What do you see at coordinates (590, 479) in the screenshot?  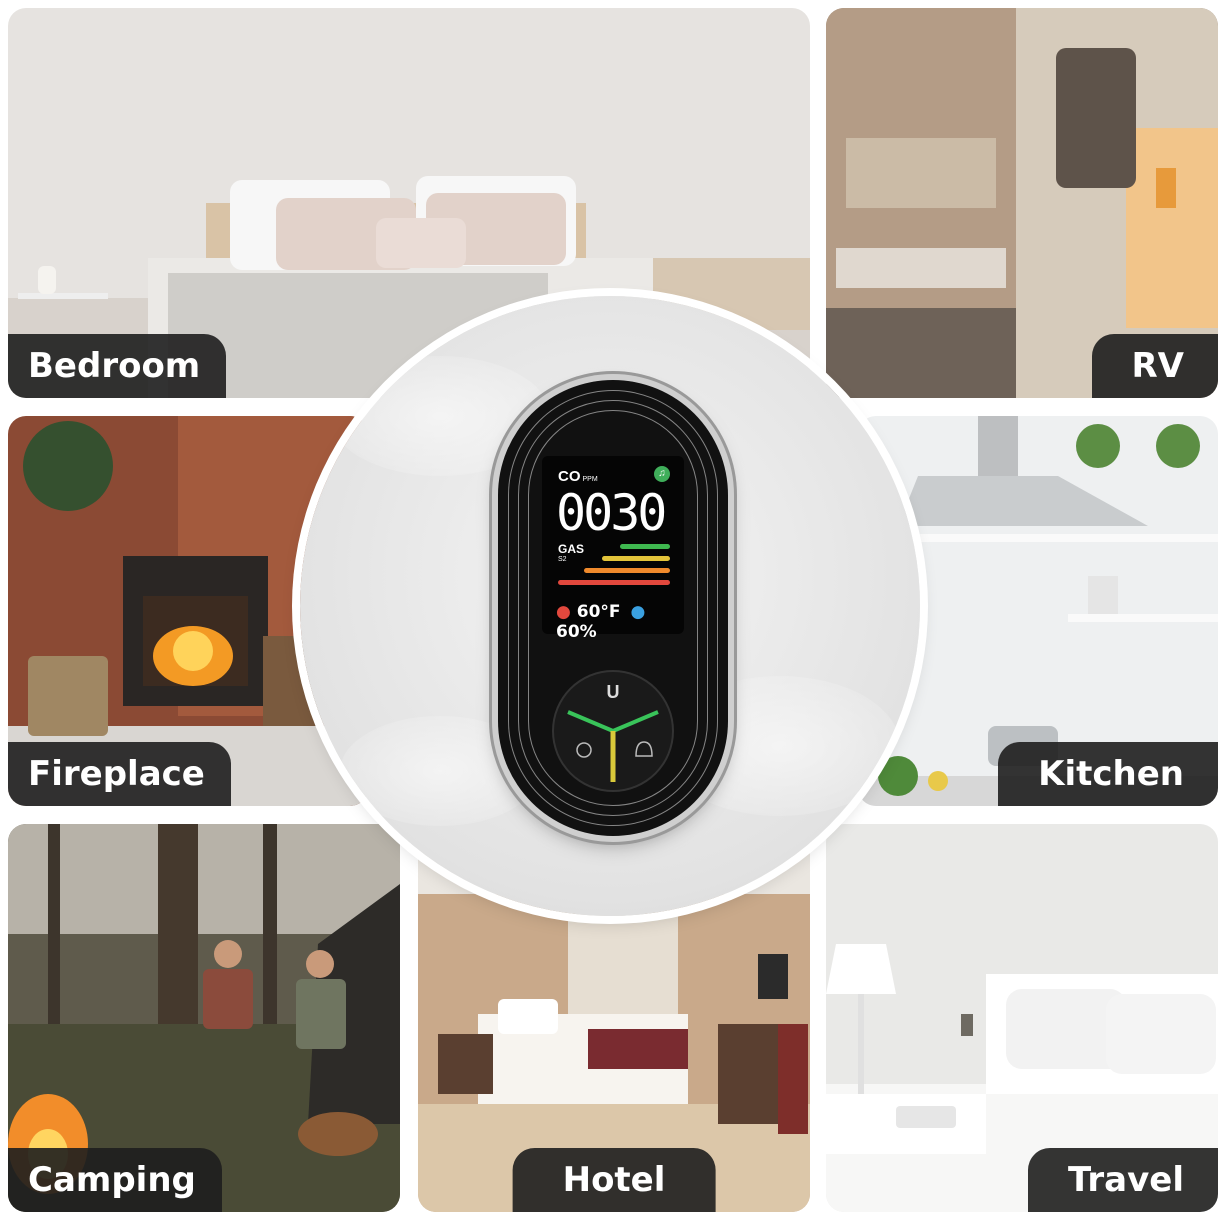 I see `ppm-text: PPM` at bounding box center [590, 479].